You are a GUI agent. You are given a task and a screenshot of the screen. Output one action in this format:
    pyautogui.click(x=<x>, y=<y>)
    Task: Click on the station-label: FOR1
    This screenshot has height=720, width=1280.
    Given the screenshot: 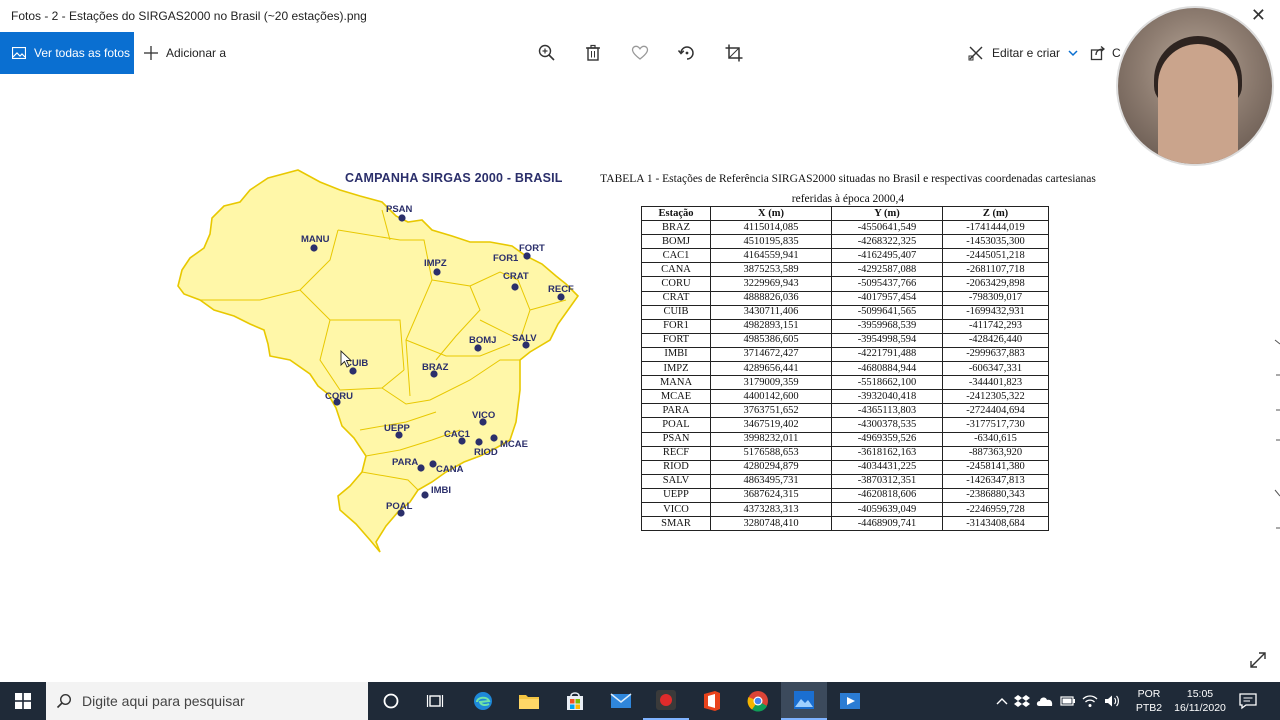 What is the action you would take?
    pyautogui.click(x=506, y=258)
    